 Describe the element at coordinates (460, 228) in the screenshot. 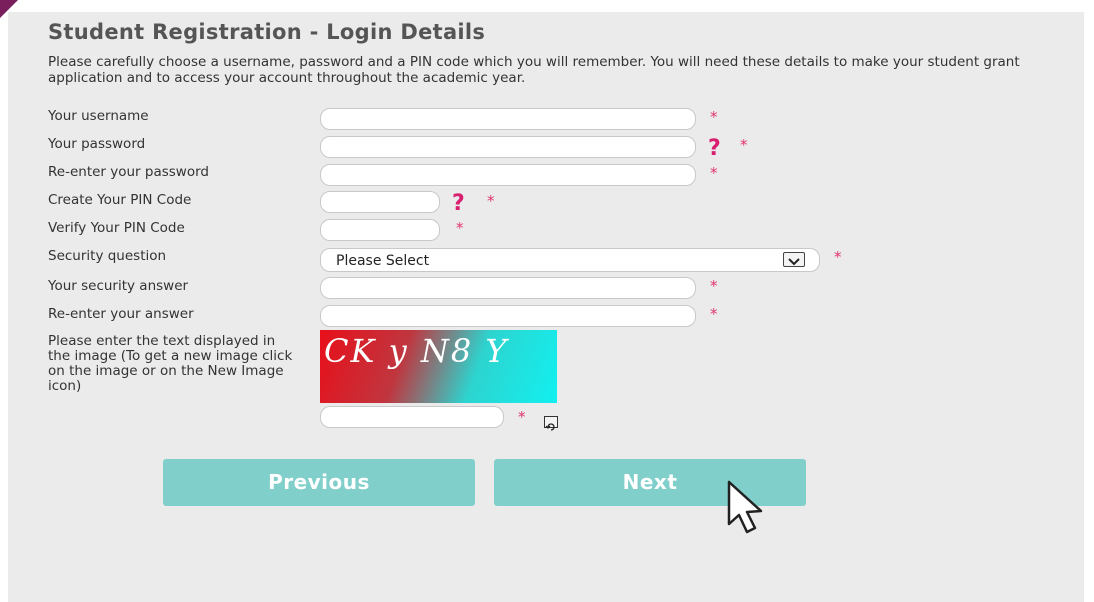

I see `verify-pin-required-marker: *` at that location.